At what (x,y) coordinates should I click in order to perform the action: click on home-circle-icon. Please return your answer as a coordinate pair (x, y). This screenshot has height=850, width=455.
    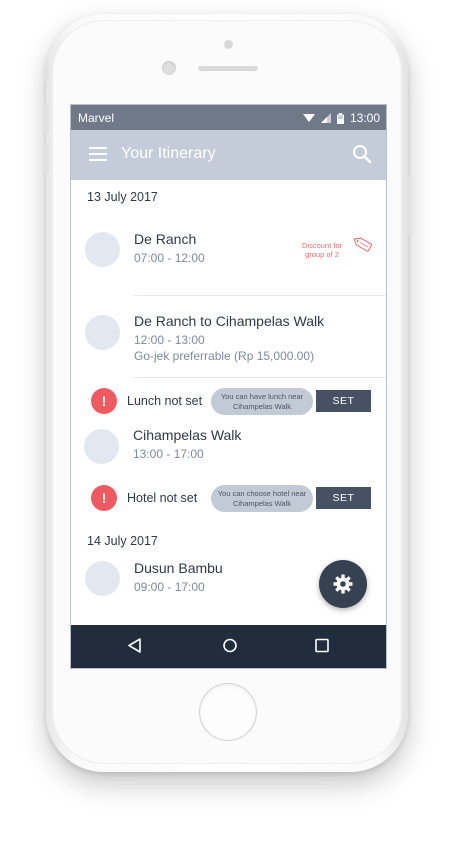
    Looking at the image, I should click on (230, 645).